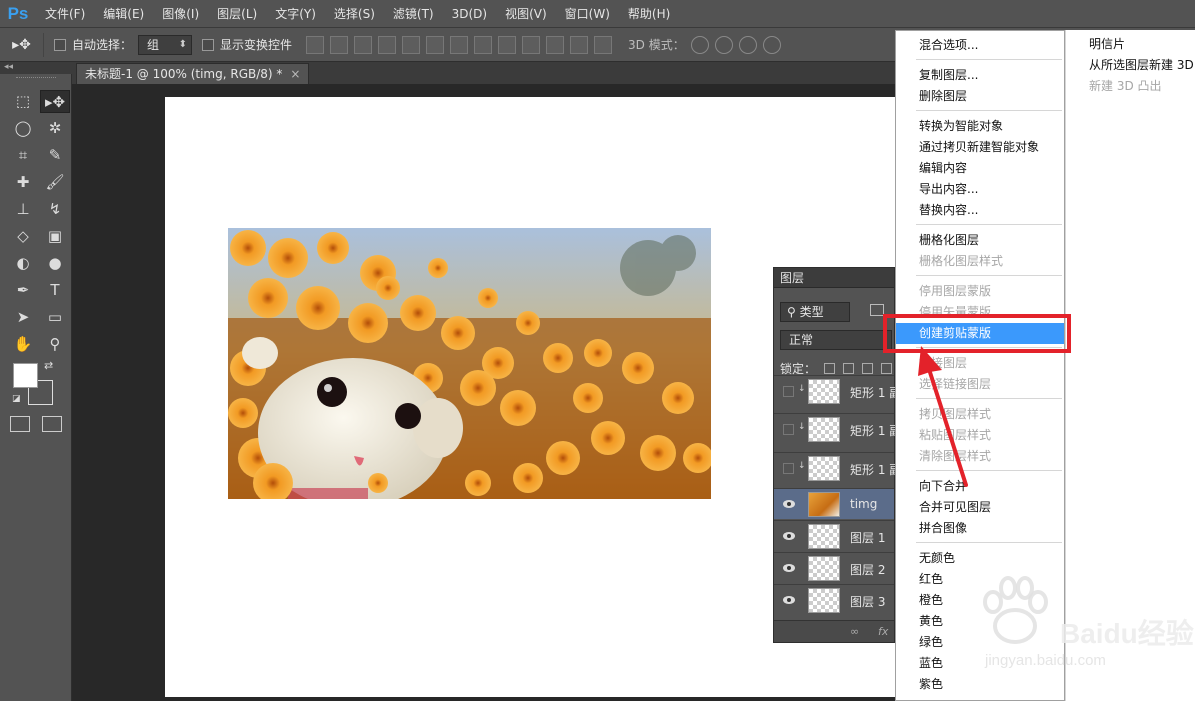  I want to click on foreground-color-swatch, so click(25, 375).